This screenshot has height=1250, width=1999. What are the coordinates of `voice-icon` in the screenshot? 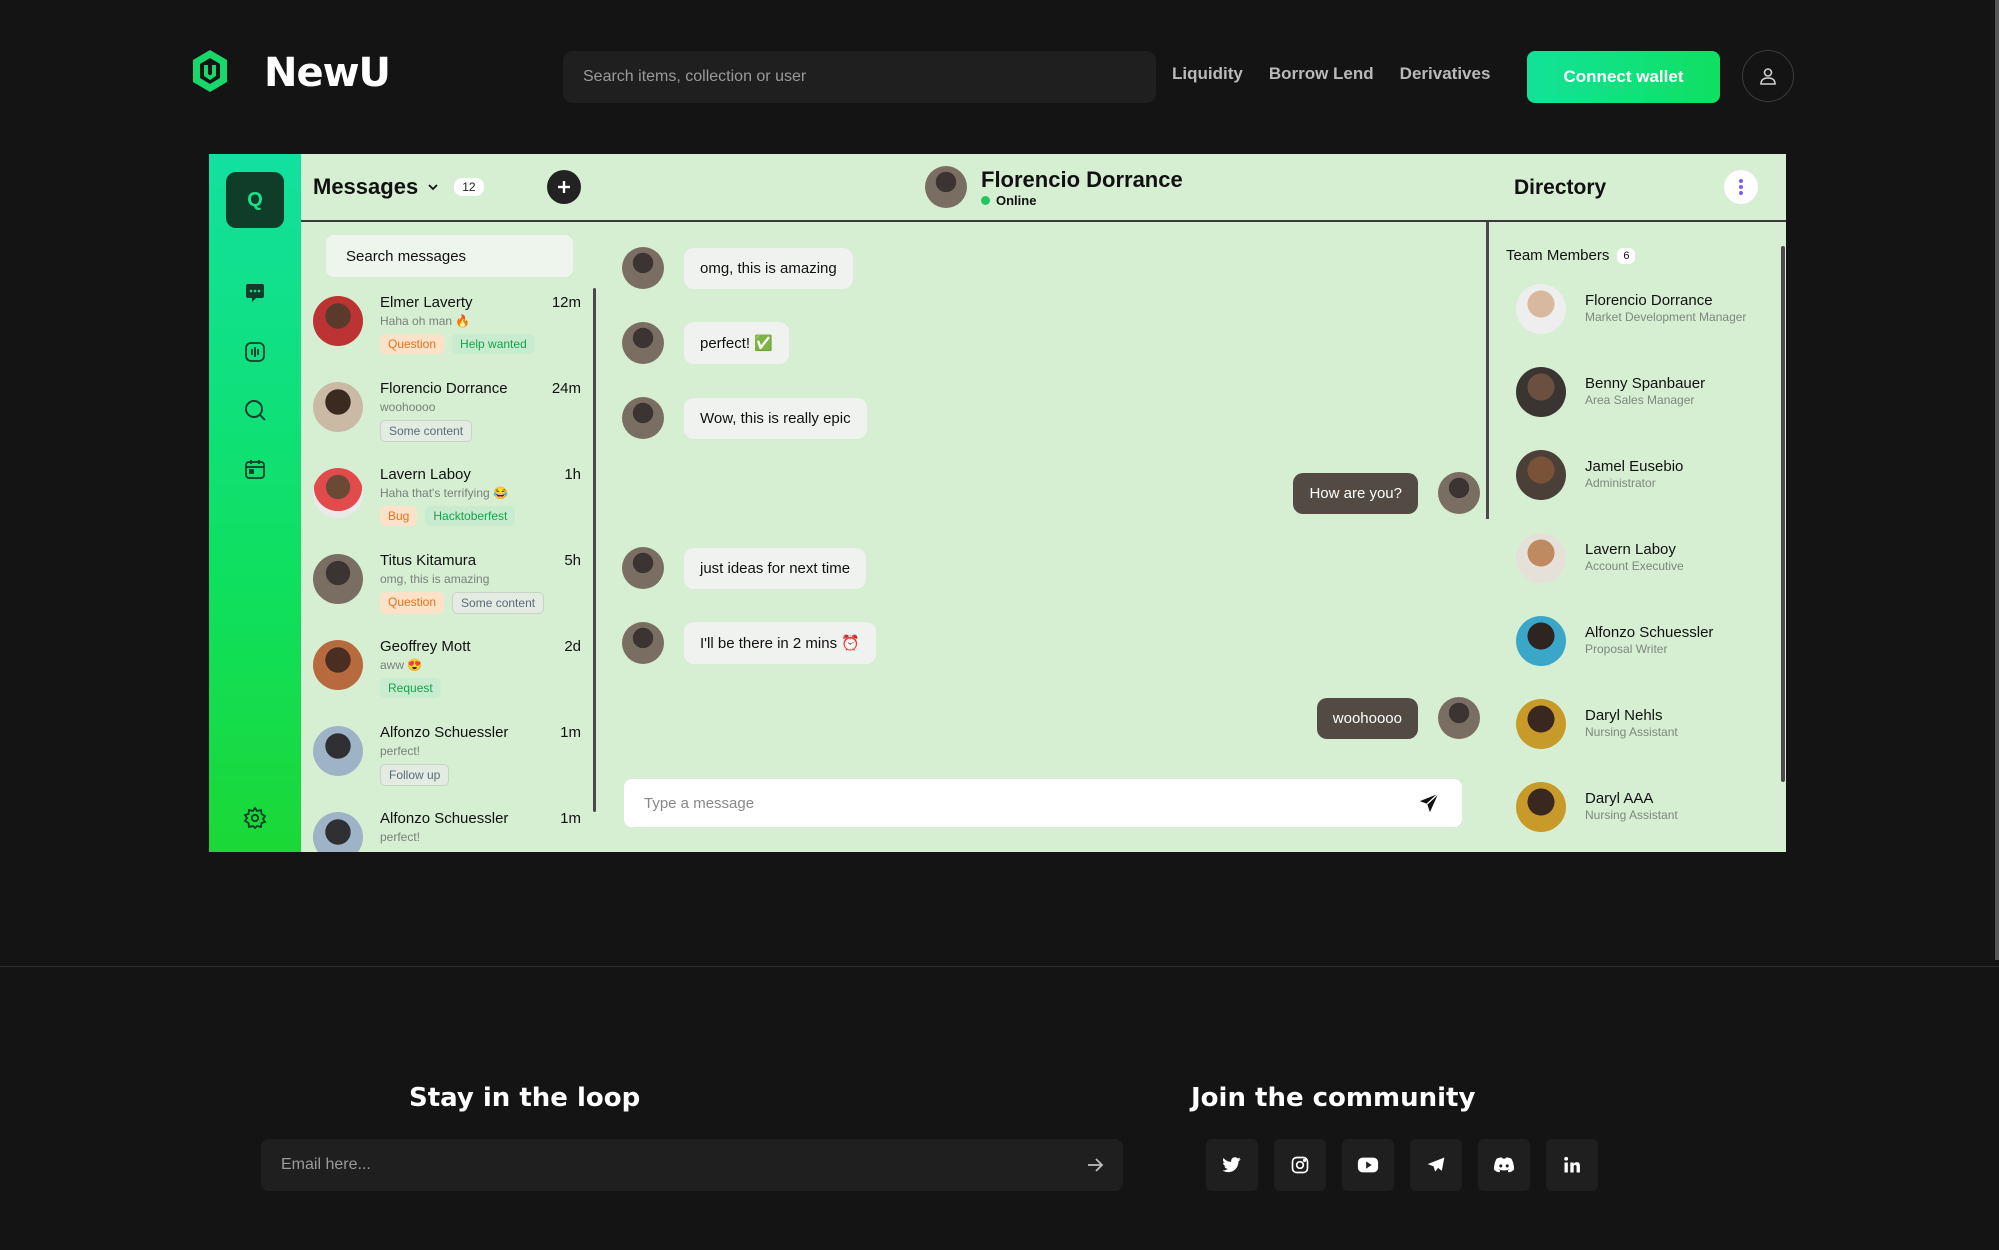 It's located at (255, 352).